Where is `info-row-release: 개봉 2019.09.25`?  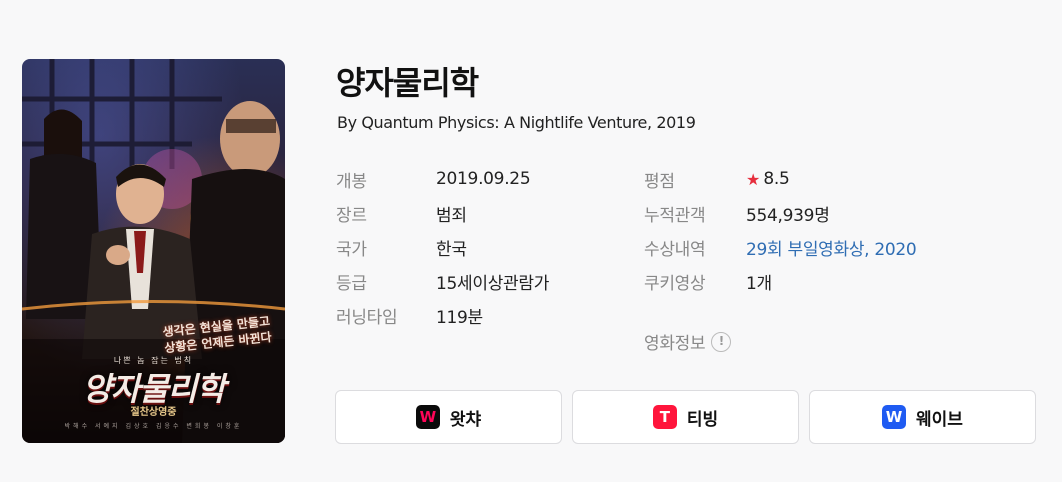
info-row-release: 개봉 2019.09.25 is located at coordinates (442, 179).